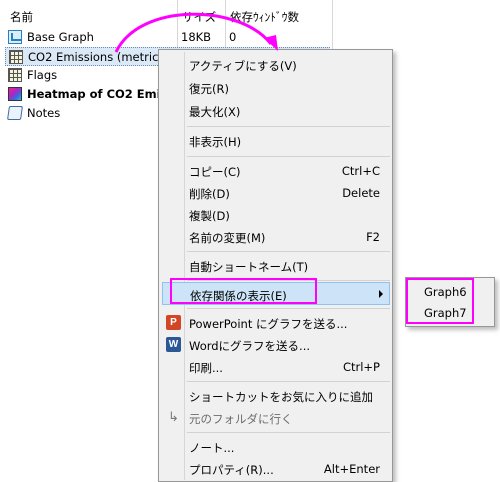  I want to click on menu-item-shortcut: F2, so click(373, 237).